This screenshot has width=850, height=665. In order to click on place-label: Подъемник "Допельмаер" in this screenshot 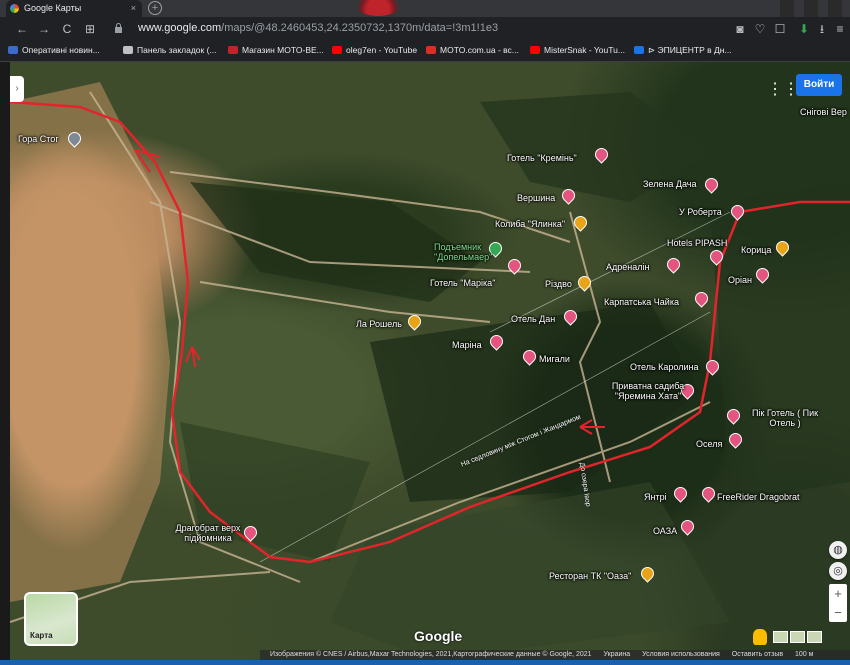, I will do `click(469, 252)`.